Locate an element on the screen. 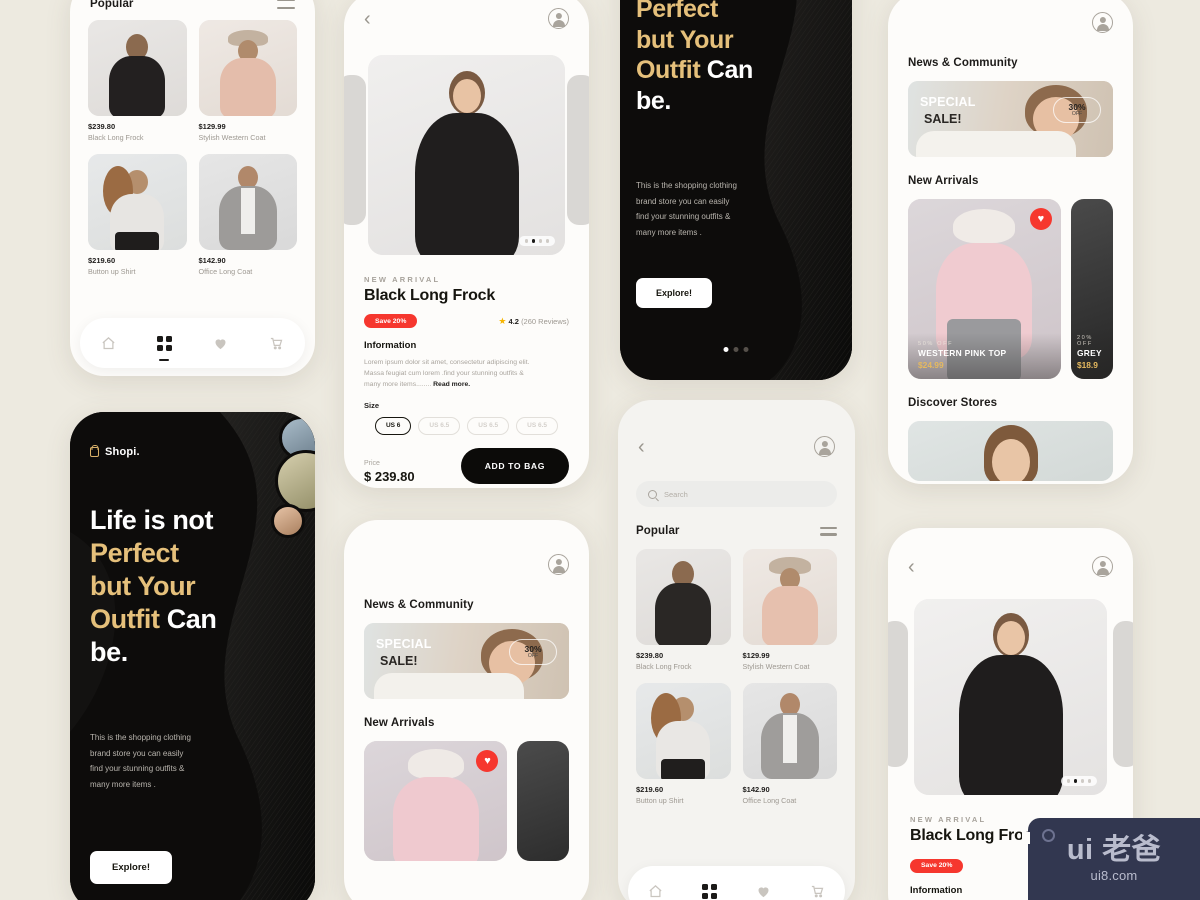 The width and height of the screenshot is (1200, 900). store-card is located at coordinates (1010, 451).